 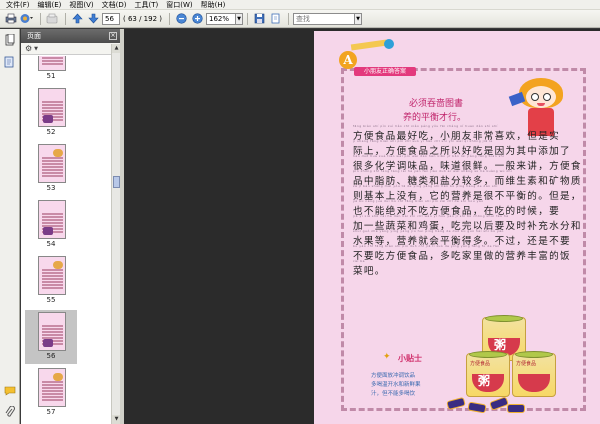 I want to click on fit-page-icon, so click(x=275, y=19).